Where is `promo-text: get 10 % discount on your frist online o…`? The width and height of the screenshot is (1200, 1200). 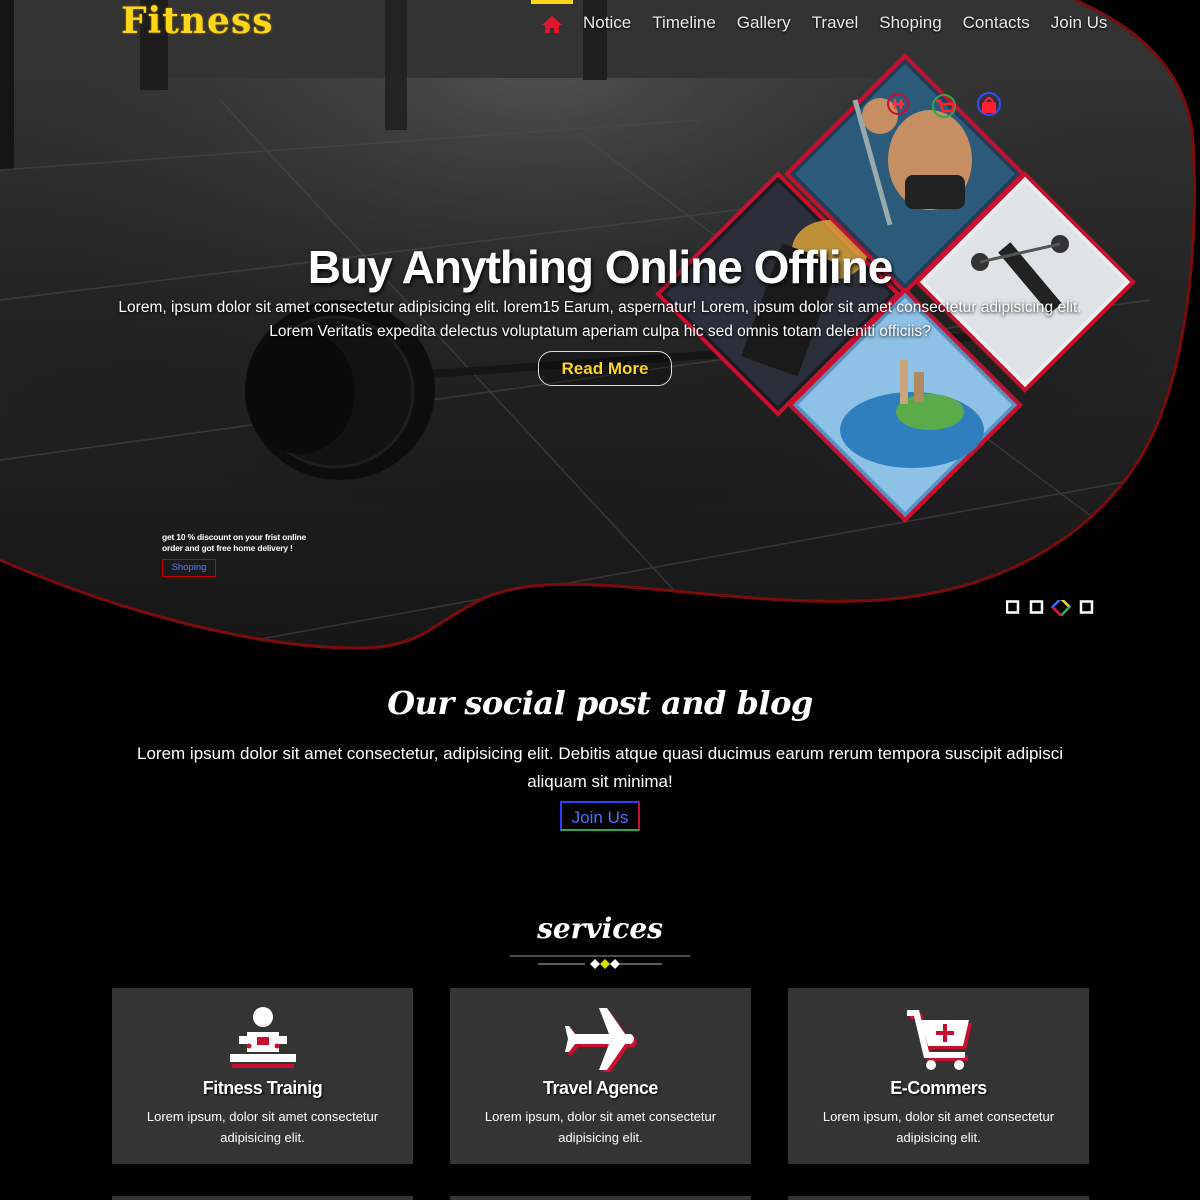 promo-text: get 10 % discount on your frist online o… is located at coordinates (234, 542).